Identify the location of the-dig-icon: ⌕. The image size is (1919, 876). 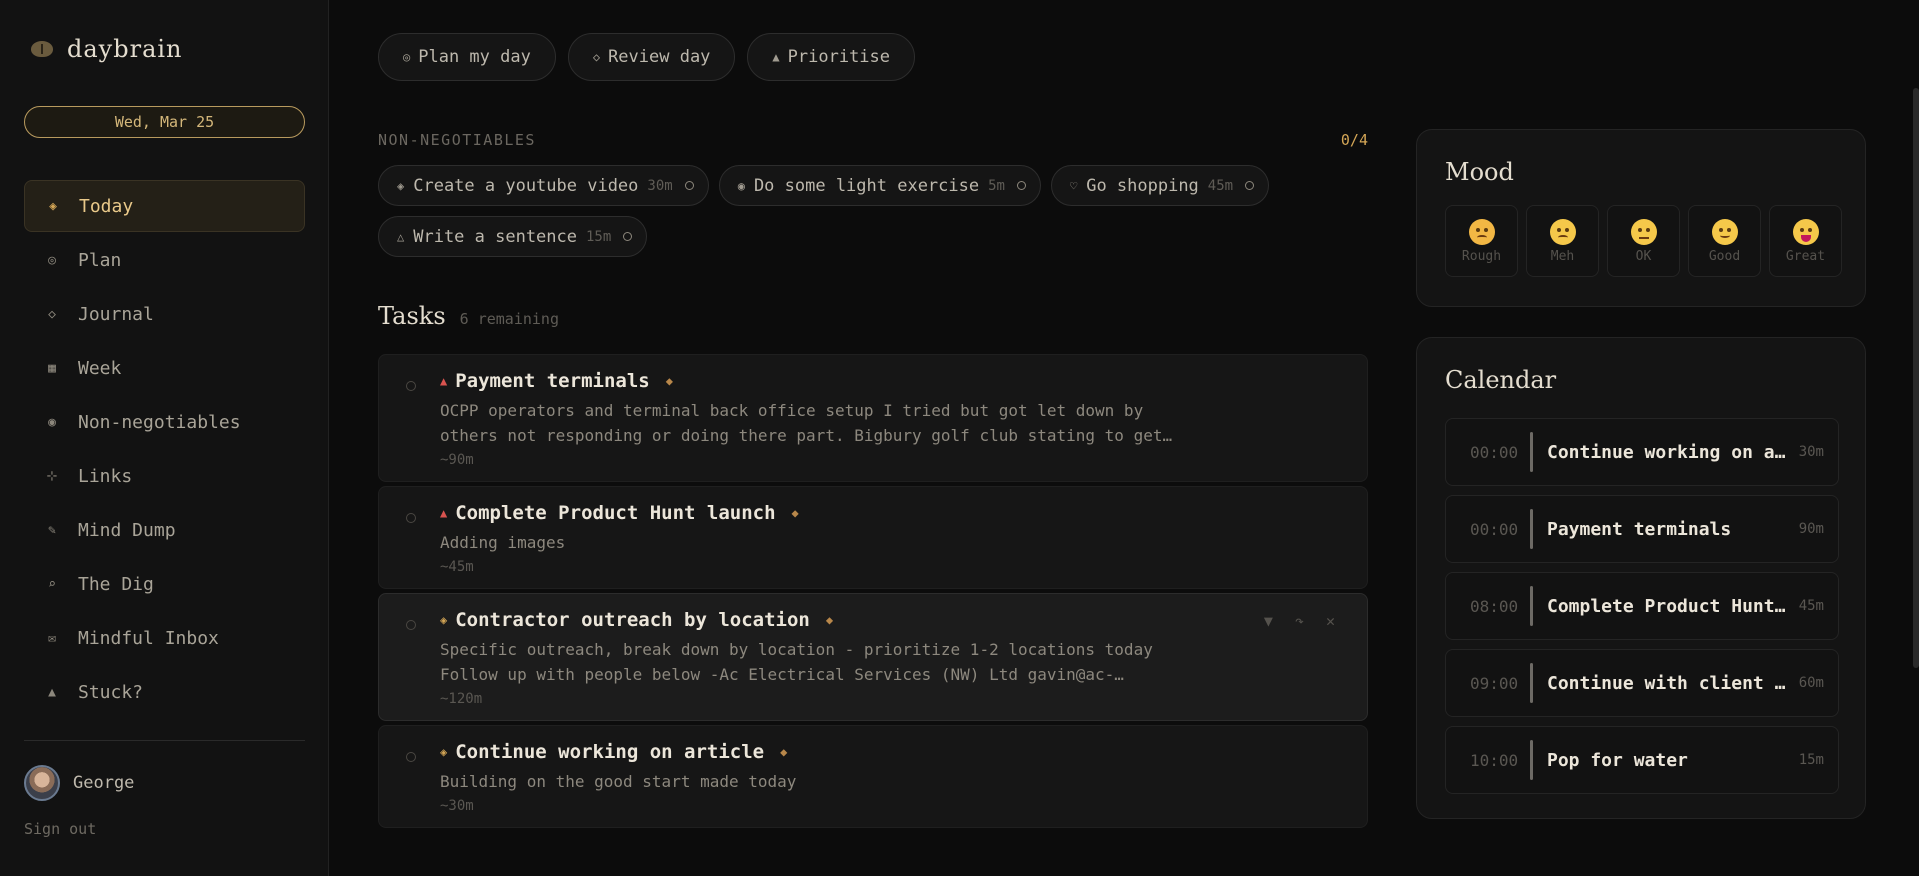
(52, 584).